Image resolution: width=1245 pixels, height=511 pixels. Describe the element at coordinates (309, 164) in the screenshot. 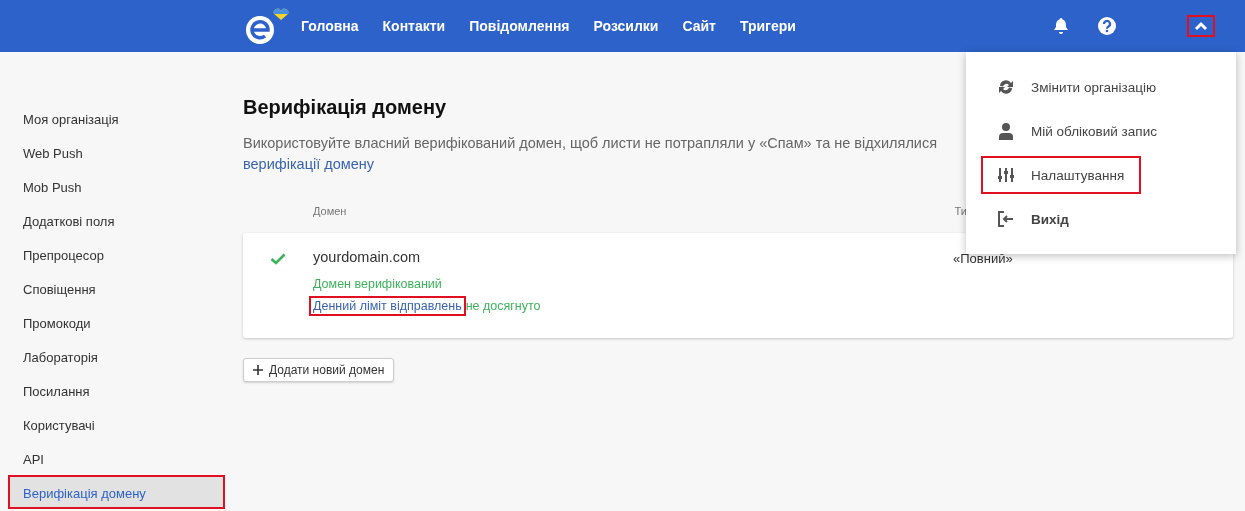

I see `verification-link: верифікації домену` at that location.